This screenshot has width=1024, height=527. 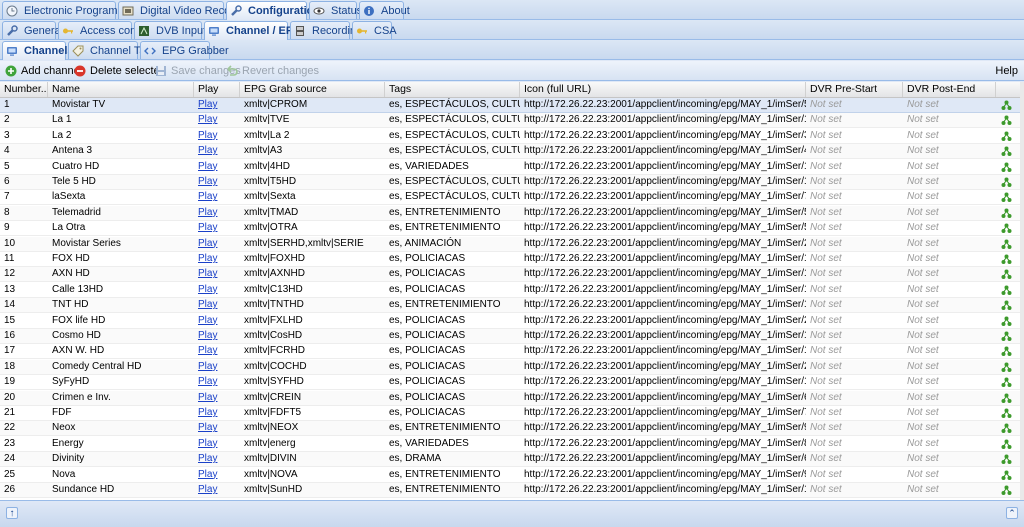 What do you see at coordinates (273, 10) in the screenshot?
I see `tab-configuration: Configuration` at bounding box center [273, 10].